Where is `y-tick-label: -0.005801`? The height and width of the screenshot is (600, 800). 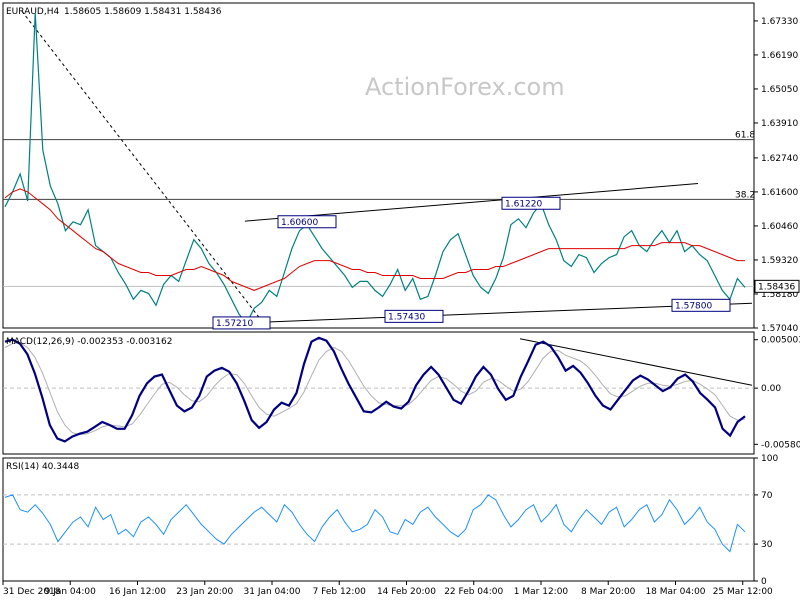
y-tick-label: -0.005801 is located at coordinates (780, 445).